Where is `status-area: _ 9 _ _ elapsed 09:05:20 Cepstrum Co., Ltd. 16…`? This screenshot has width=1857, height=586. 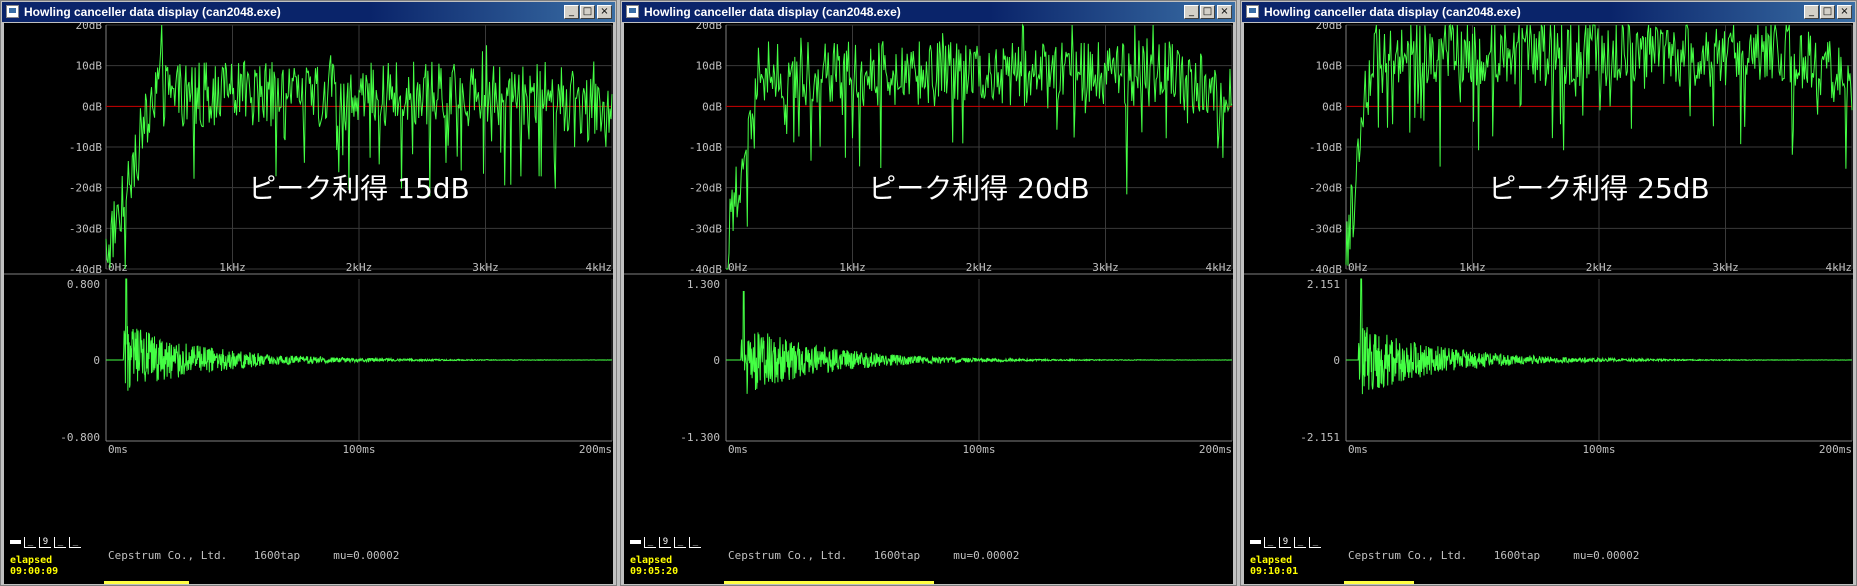 status-area: _ 9 _ _ elapsed 09:05:20 Cepstrum Co., Ltd. 16… is located at coordinates (928, 556).